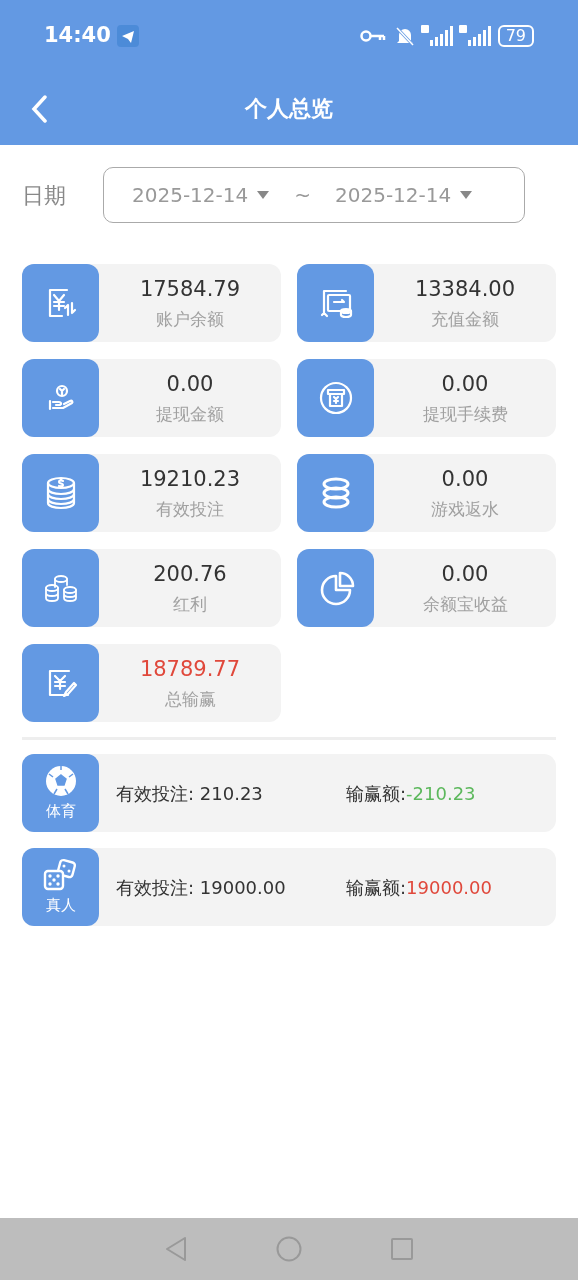  Describe the element at coordinates (190, 699) in the screenshot. I see `stat-label: 总输赢` at that location.